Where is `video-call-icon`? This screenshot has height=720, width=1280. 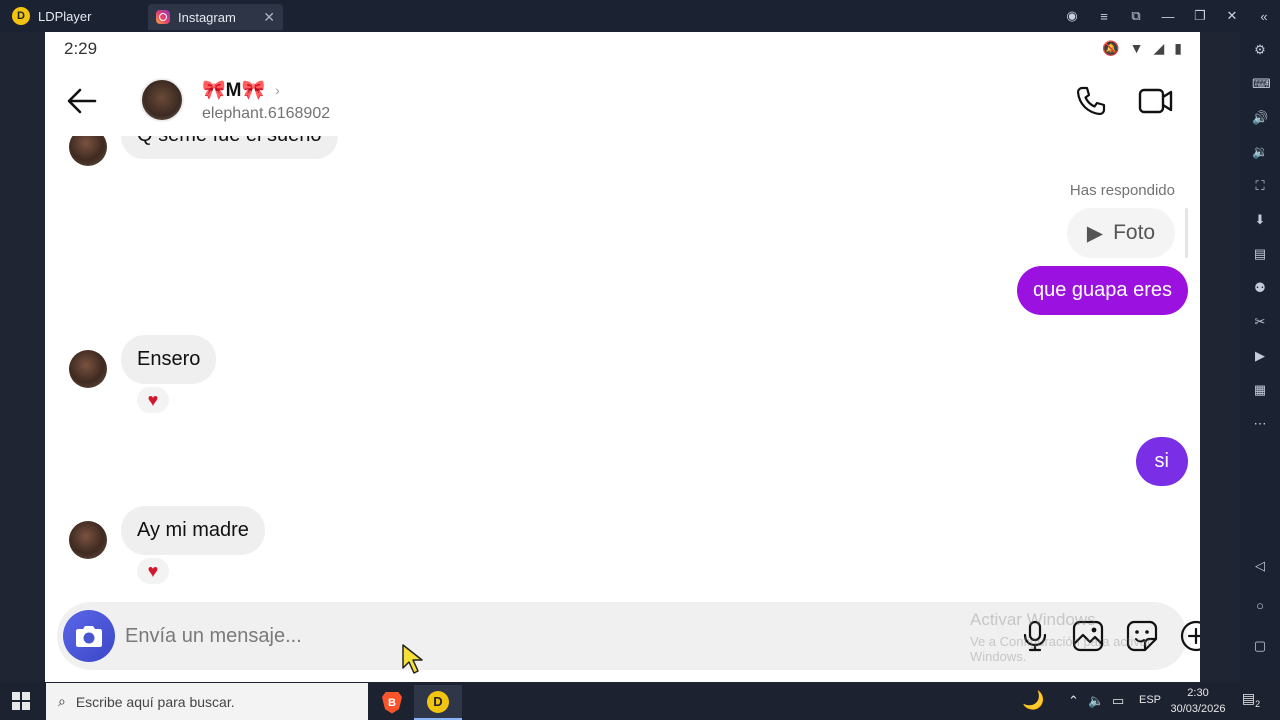
video-call-icon is located at coordinates (1156, 101).